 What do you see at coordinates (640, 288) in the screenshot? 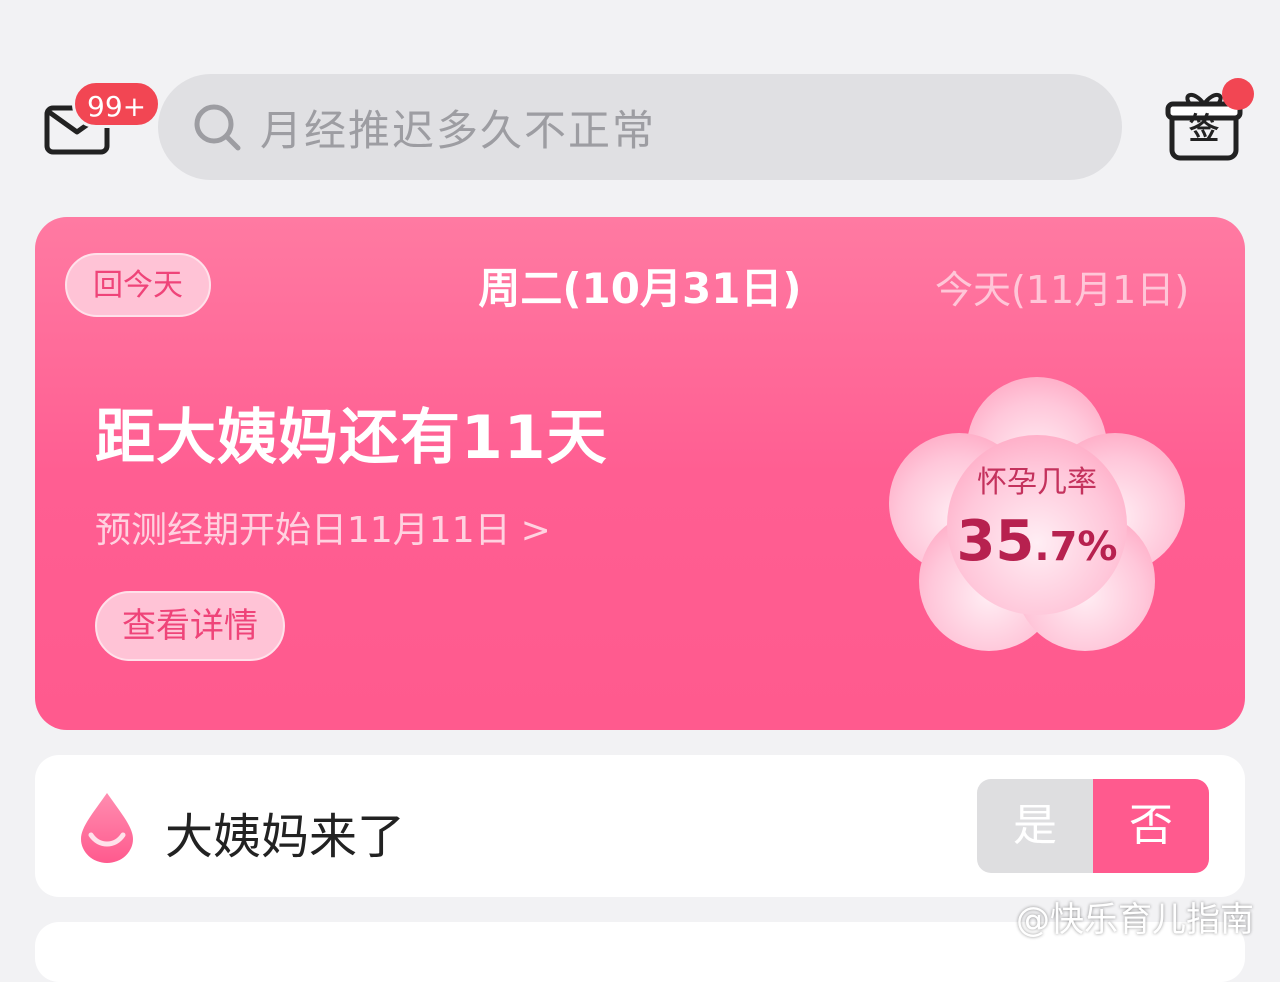
I see `selected-date: 周二(10月31日)` at bounding box center [640, 288].